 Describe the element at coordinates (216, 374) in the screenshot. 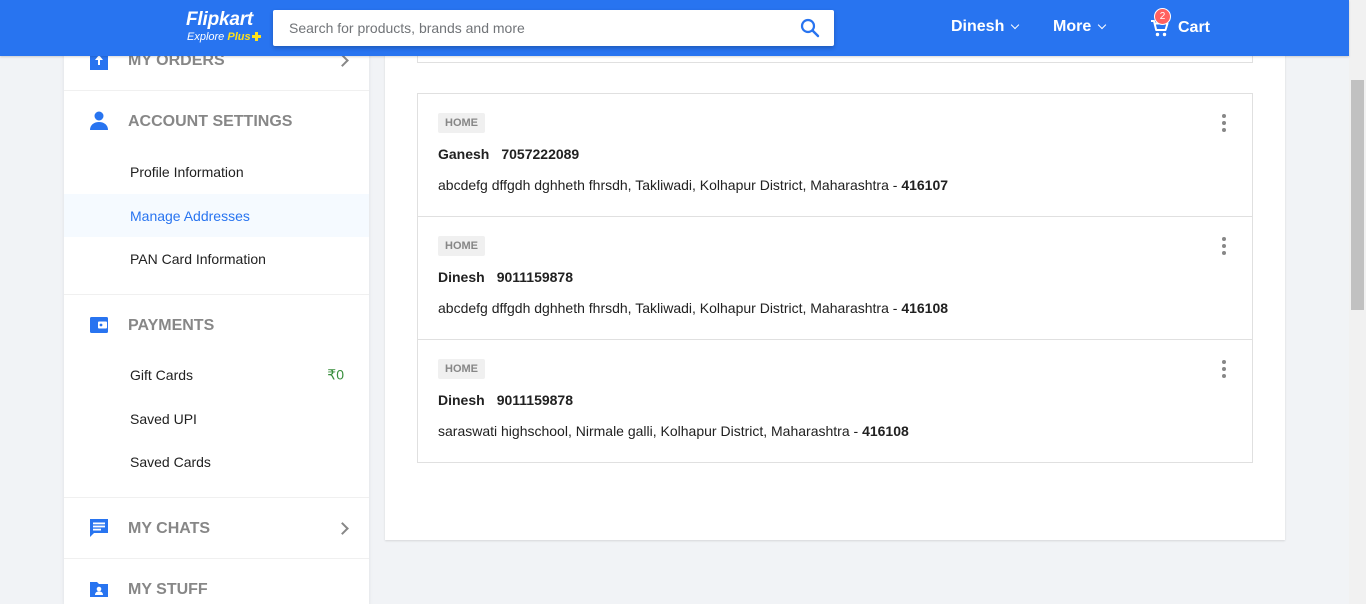

I see `sidebar-item-gift-cards: Gift Cards ₹0` at that location.